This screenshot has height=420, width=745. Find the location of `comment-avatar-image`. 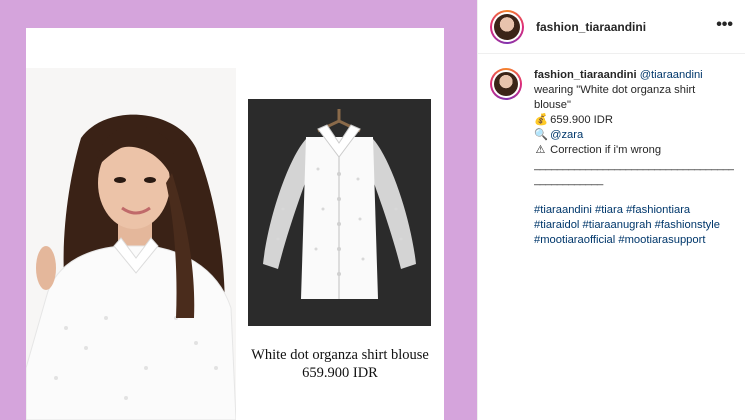

comment-avatar-image is located at coordinates (506, 84).